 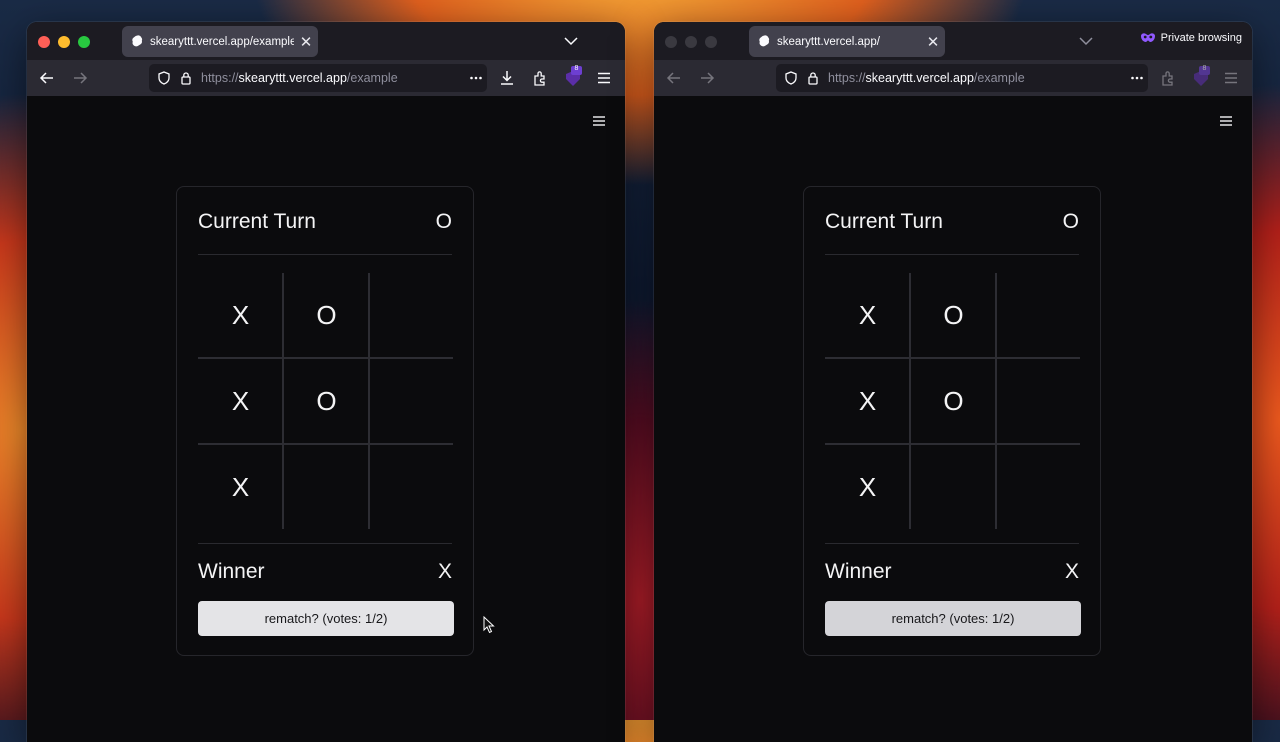 I want to click on tab-bar: skearyttt.vercel.app/ ✕ Private browsing, so click(x=953, y=41).